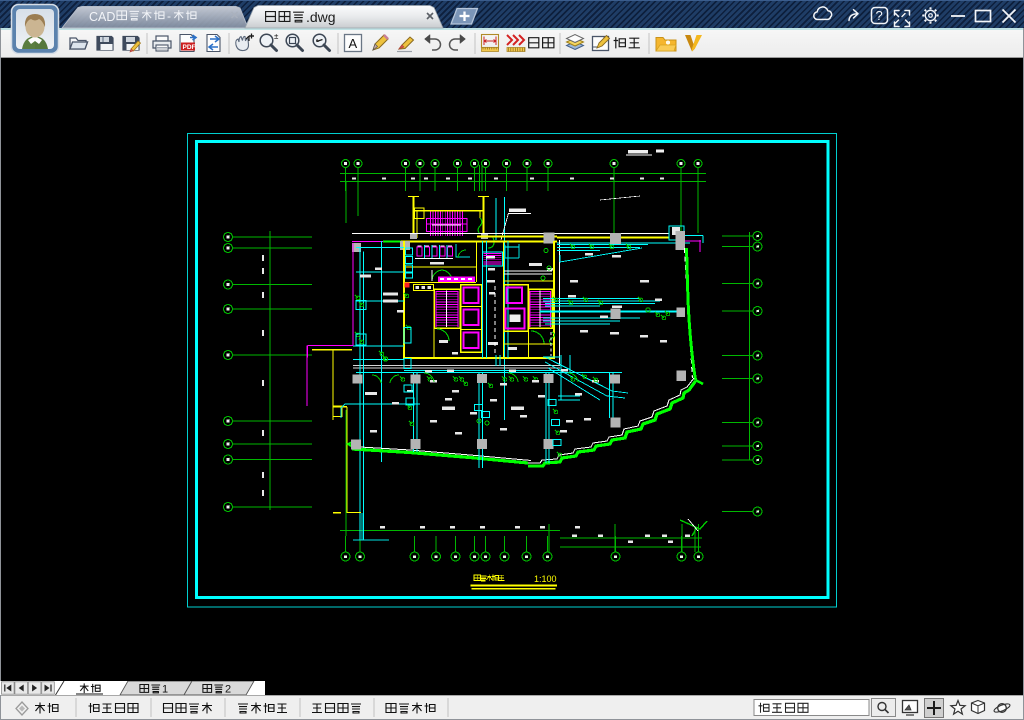 This screenshot has width=1024, height=720. Describe the element at coordinates (102, 17) in the screenshot. I see `svg-text: CAD` at that location.